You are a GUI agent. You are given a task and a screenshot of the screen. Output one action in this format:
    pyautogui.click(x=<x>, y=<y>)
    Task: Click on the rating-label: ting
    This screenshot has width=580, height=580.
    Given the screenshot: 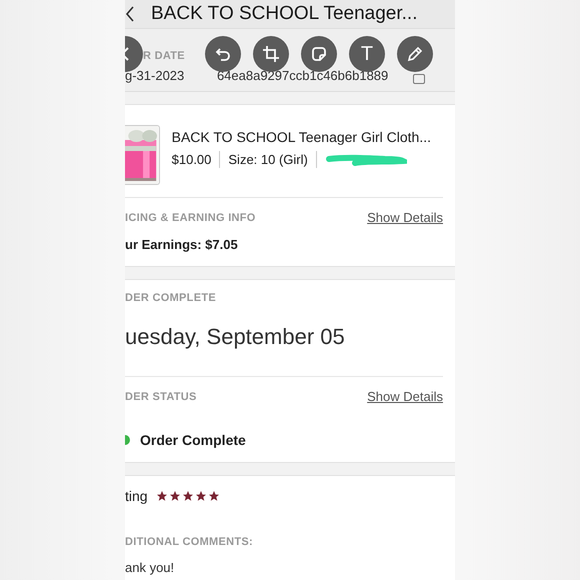 What is the action you would take?
    pyautogui.click(x=136, y=496)
    